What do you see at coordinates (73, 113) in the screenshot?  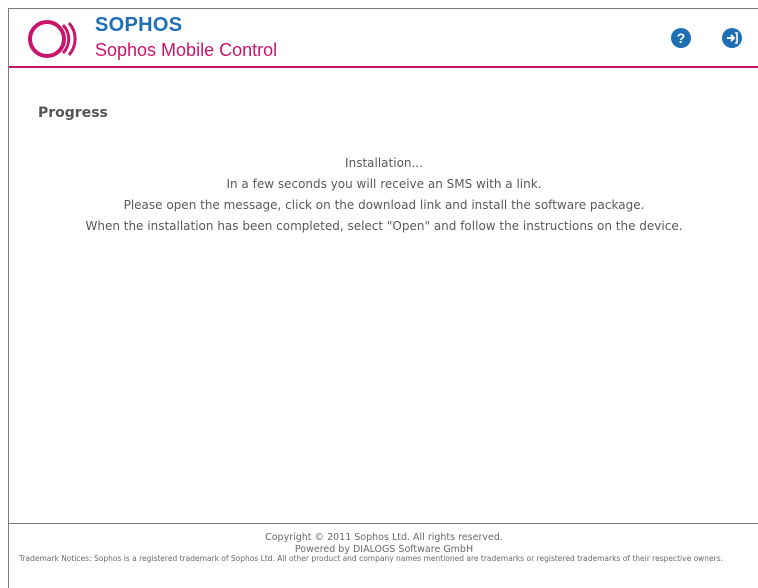 I see `page-title: Progress` at bounding box center [73, 113].